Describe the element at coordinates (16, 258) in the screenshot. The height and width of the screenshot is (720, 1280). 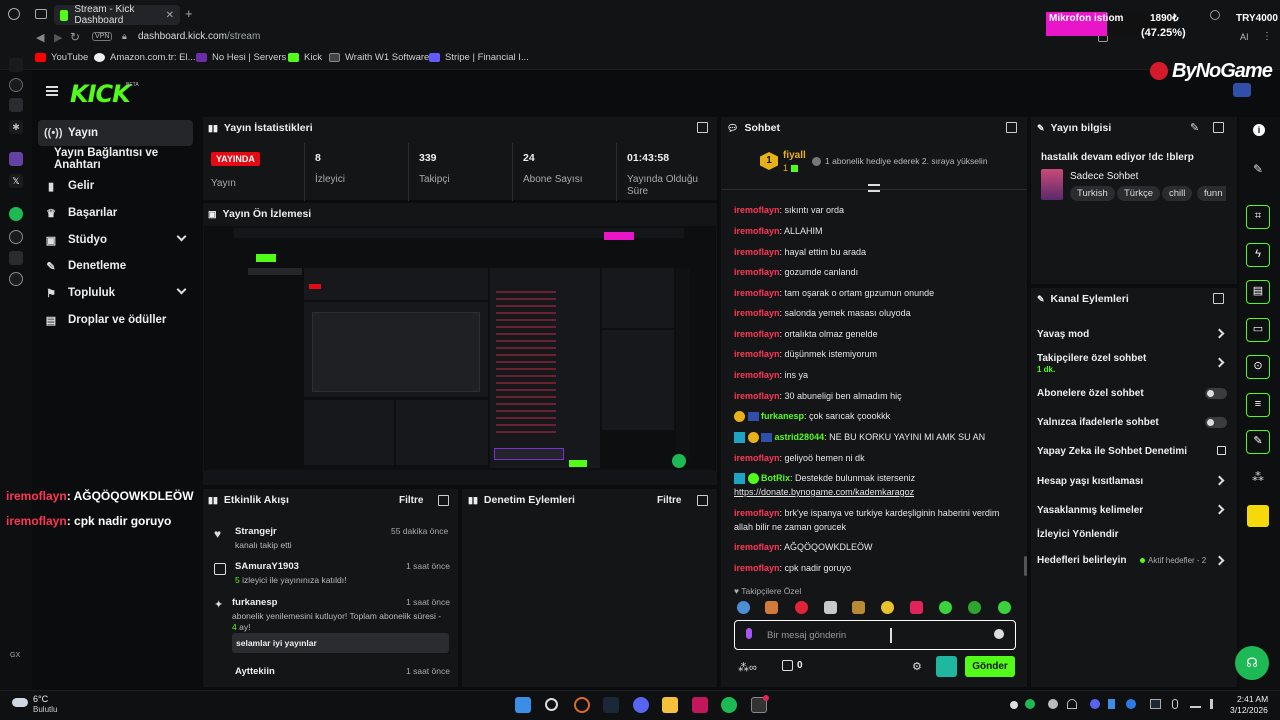
I see `extension-icon` at that location.